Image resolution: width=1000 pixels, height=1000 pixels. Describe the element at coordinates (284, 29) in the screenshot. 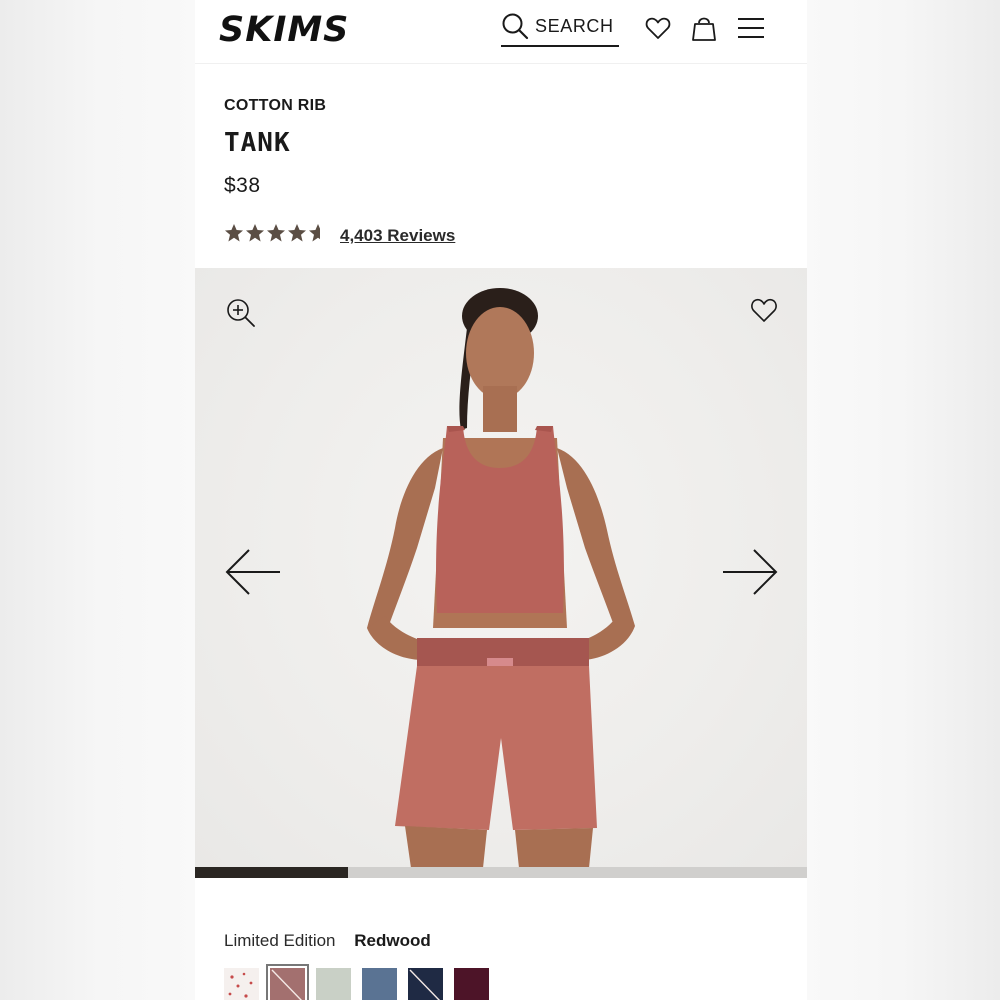

I see `svg-text: SKIMS` at that location.